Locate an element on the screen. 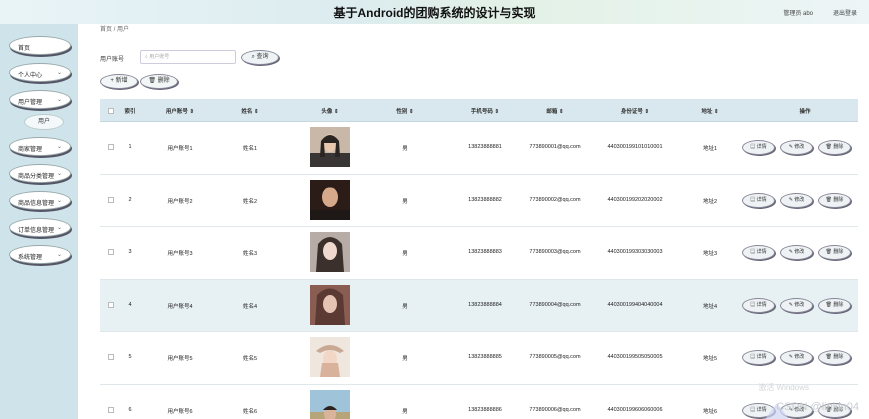  logout-link: 退出登录 is located at coordinates (845, 12).